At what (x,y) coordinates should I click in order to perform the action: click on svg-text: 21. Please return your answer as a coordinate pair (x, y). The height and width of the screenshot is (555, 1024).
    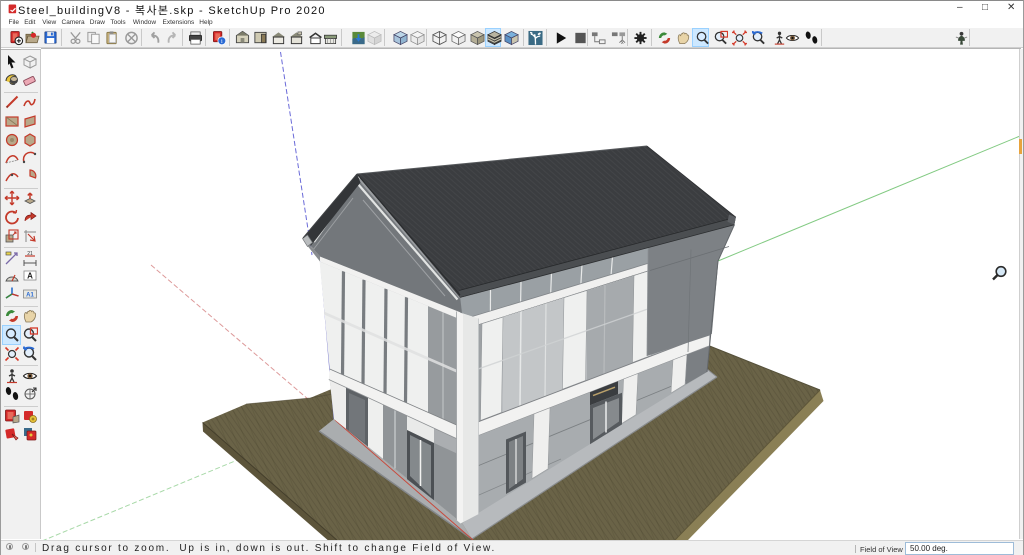
    Looking at the image, I should click on (30, 254).